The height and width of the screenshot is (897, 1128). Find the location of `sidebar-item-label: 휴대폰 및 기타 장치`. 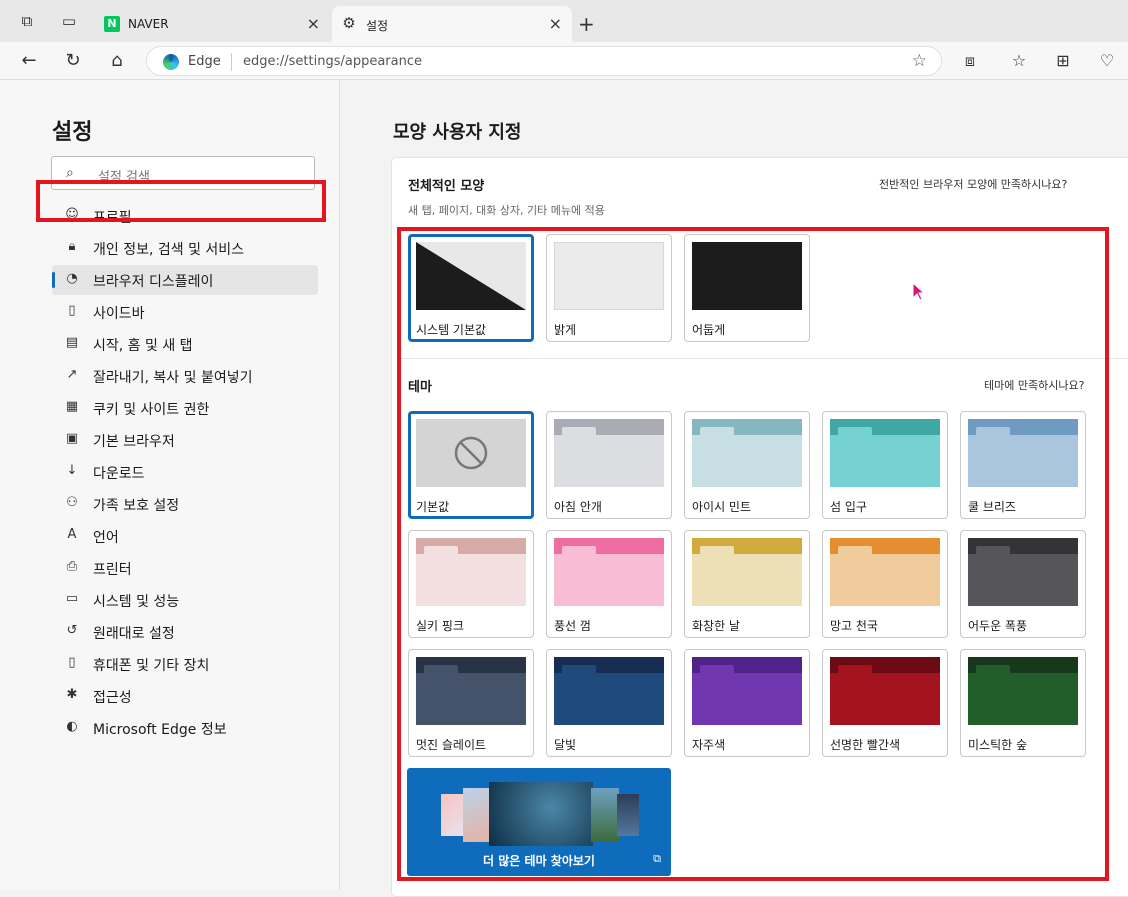

sidebar-item-label: 휴대폰 및 기타 장치 is located at coordinates (151, 666).